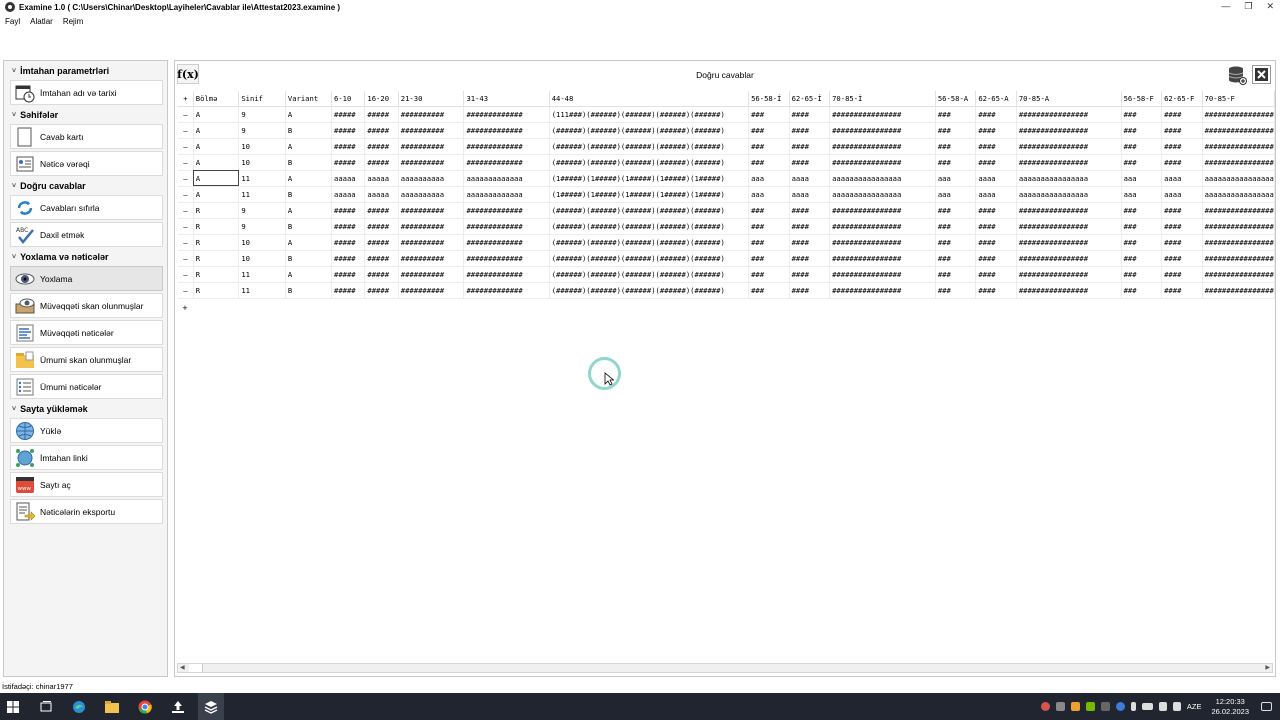  Describe the element at coordinates (381, 194) in the screenshot. I see `table-cell: aaaaa` at that location.